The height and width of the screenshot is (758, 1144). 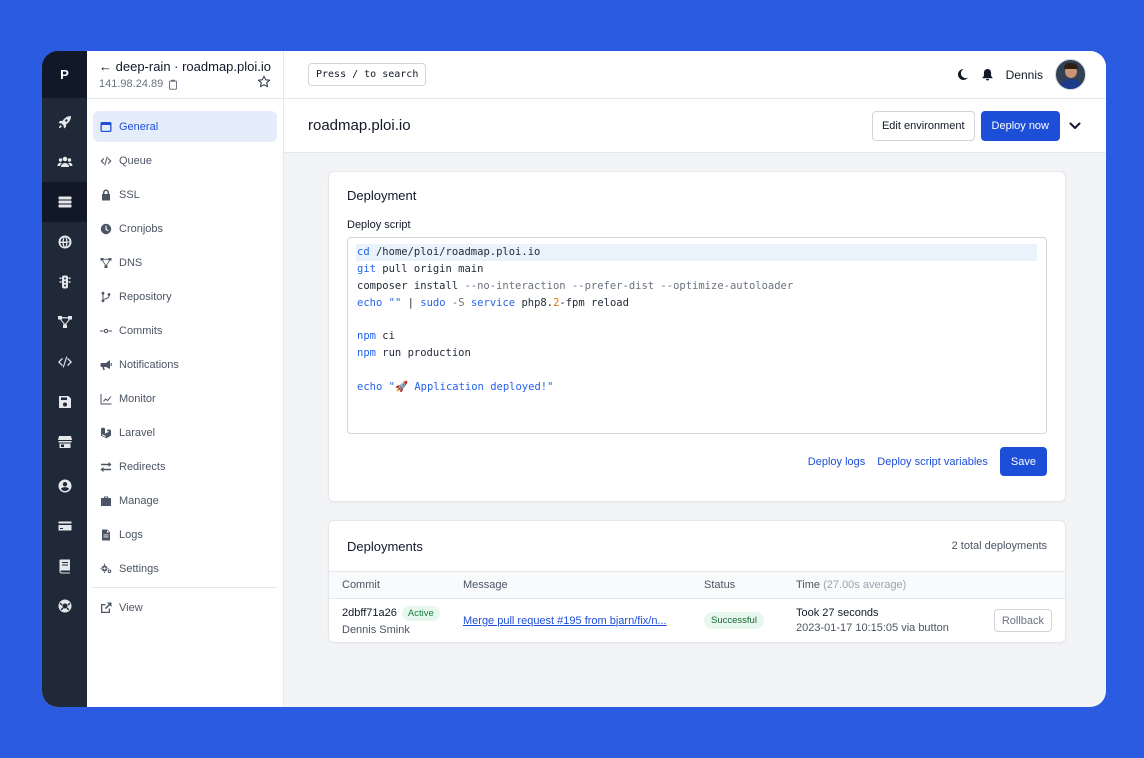 I want to click on deployments-title: Deployments, so click(x=385, y=546).